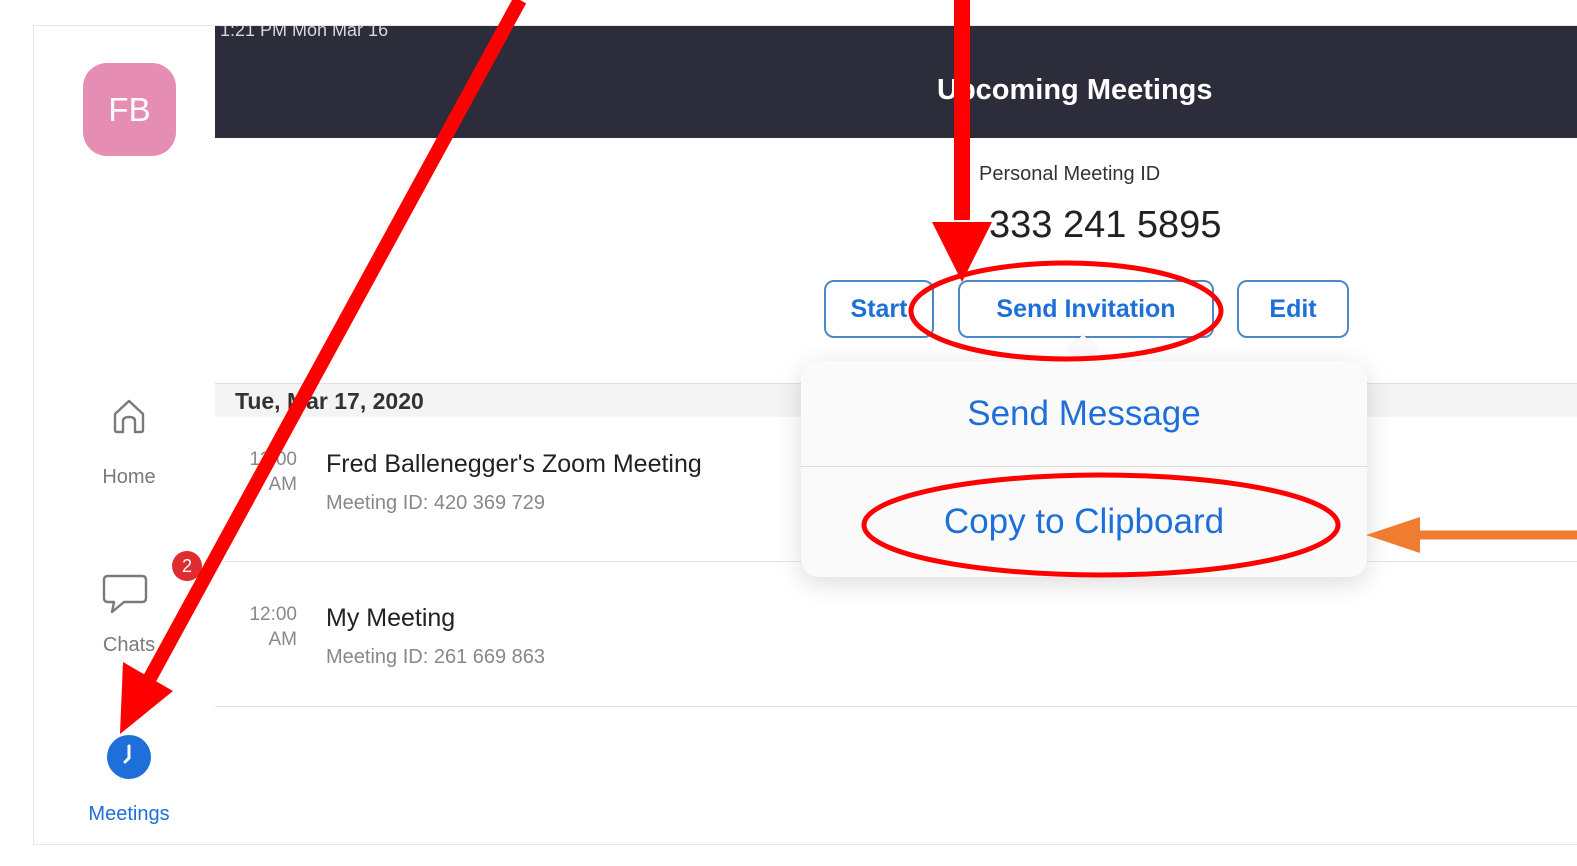 The height and width of the screenshot is (866, 1577). What do you see at coordinates (1084, 522) in the screenshot?
I see `copy-to-clipboard-menu-item: Copy to Clipboard` at bounding box center [1084, 522].